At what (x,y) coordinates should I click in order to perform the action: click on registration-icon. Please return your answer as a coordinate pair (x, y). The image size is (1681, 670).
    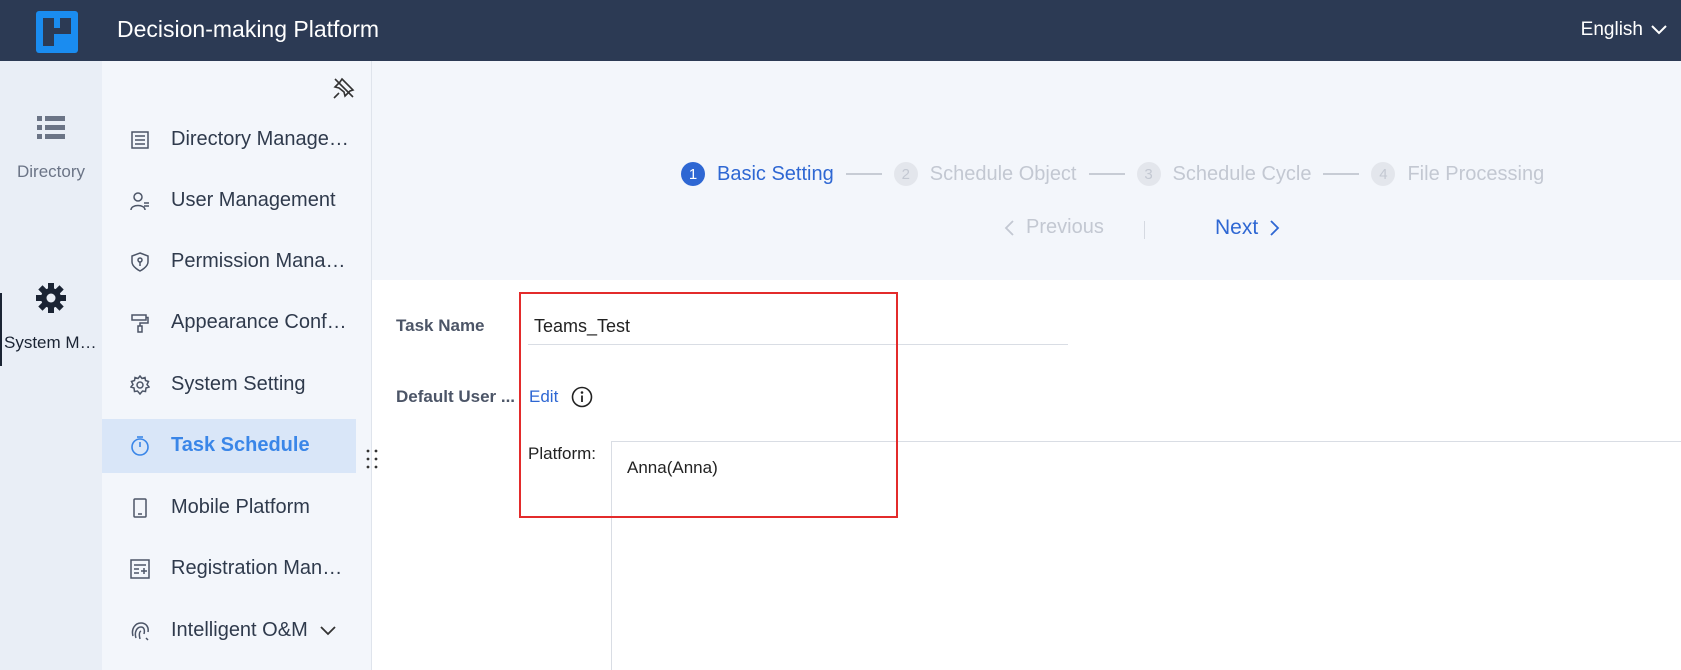
    Looking at the image, I should click on (140, 569).